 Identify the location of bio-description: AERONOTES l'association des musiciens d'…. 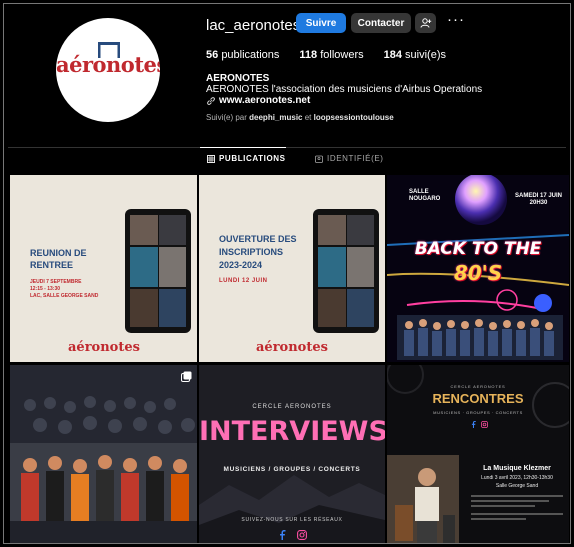
(344, 89).